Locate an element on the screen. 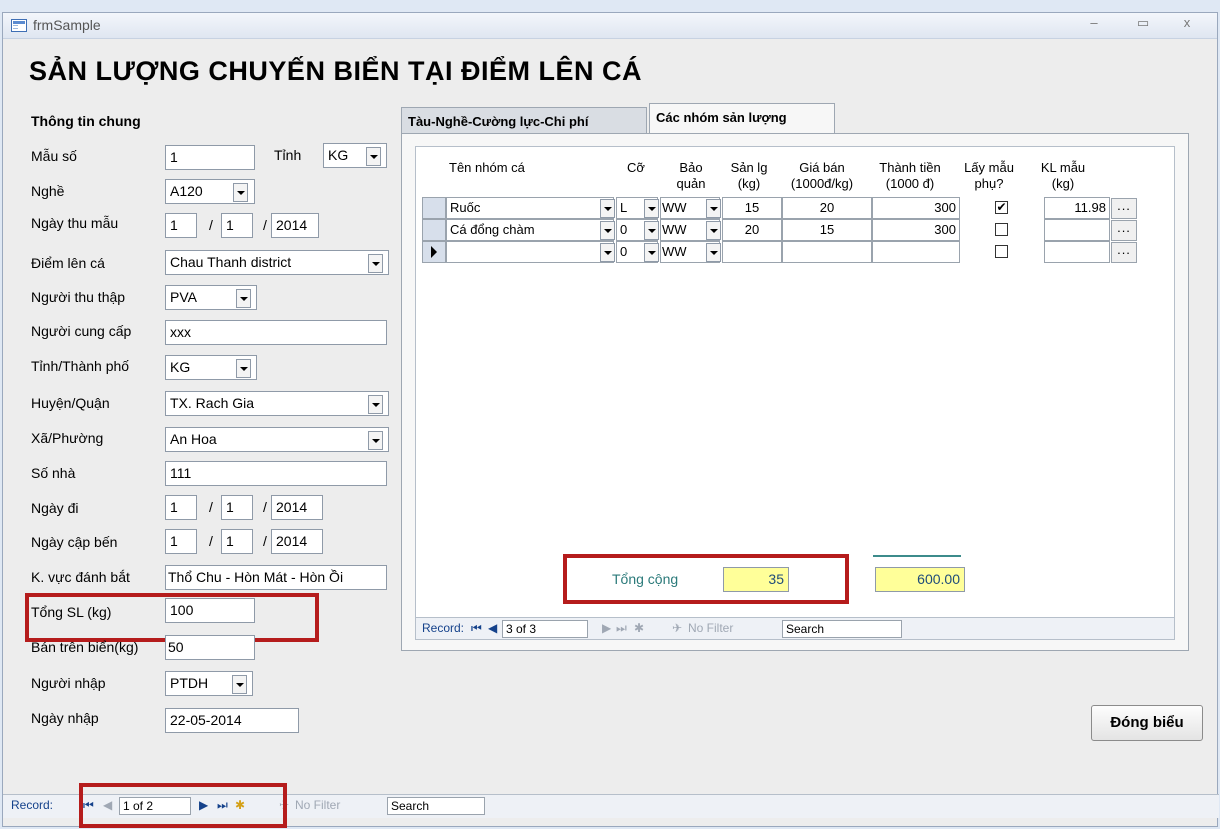 The height and width of the screenshot is (829, 1220). so-nha-field: 111 is located at coordinates (276, 473).